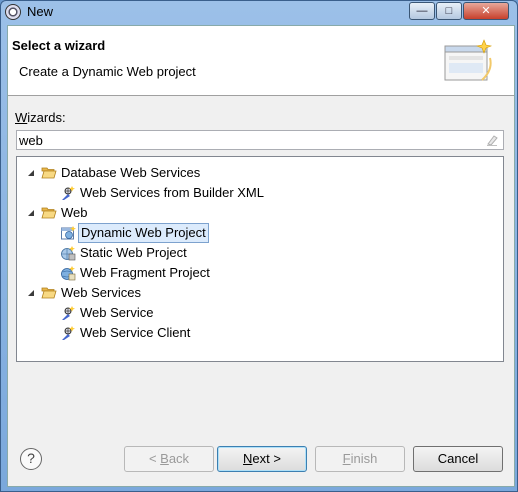  What do you see at coordinates (68, 233) in the screenshot?
I see `dynamic-web-project-icon` at bounding box center [68, 233].